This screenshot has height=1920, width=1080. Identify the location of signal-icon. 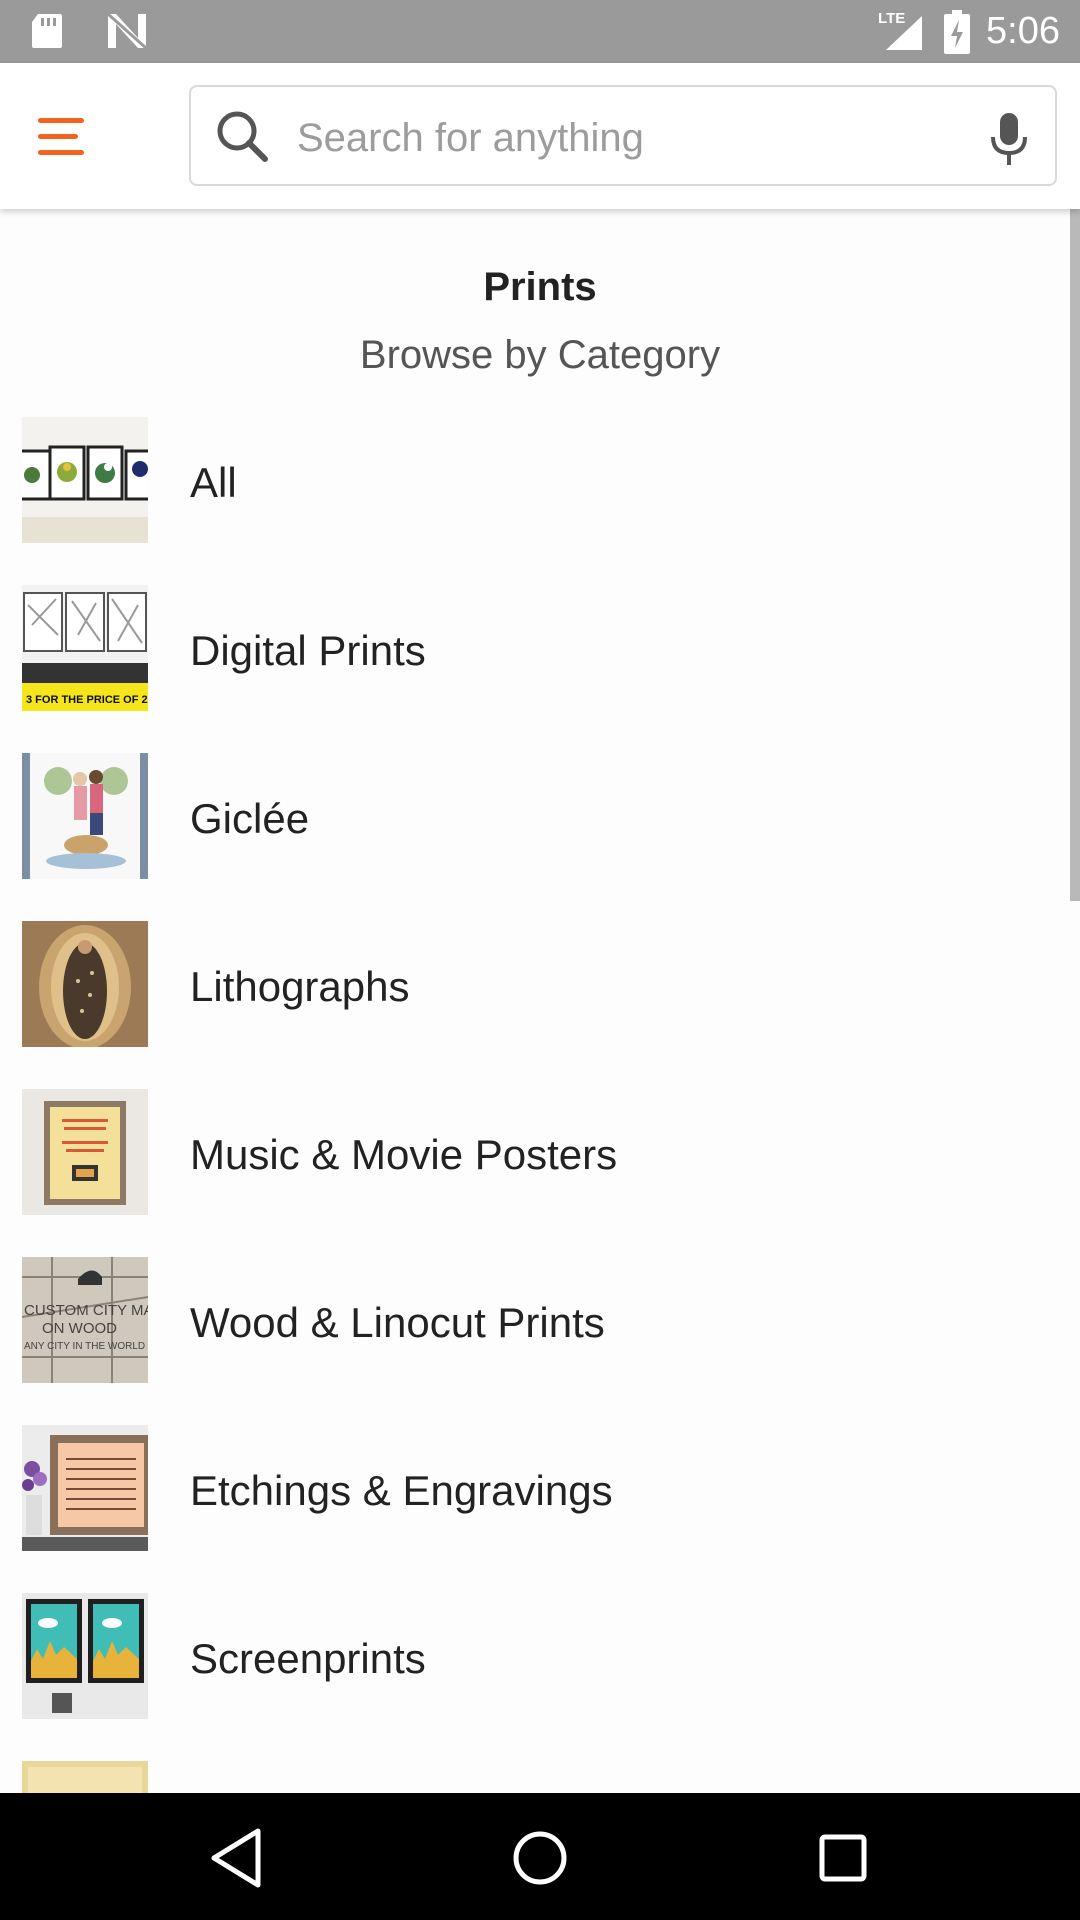
(904, 32).